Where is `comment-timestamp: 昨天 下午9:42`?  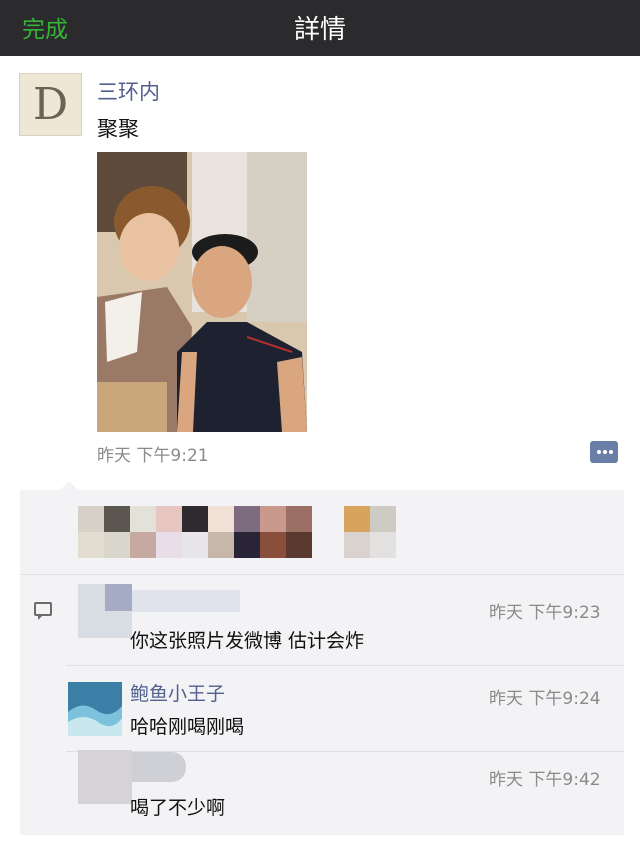
comment-timestamp: 昨天 下午9:42 is located at coordinates (545, 780).